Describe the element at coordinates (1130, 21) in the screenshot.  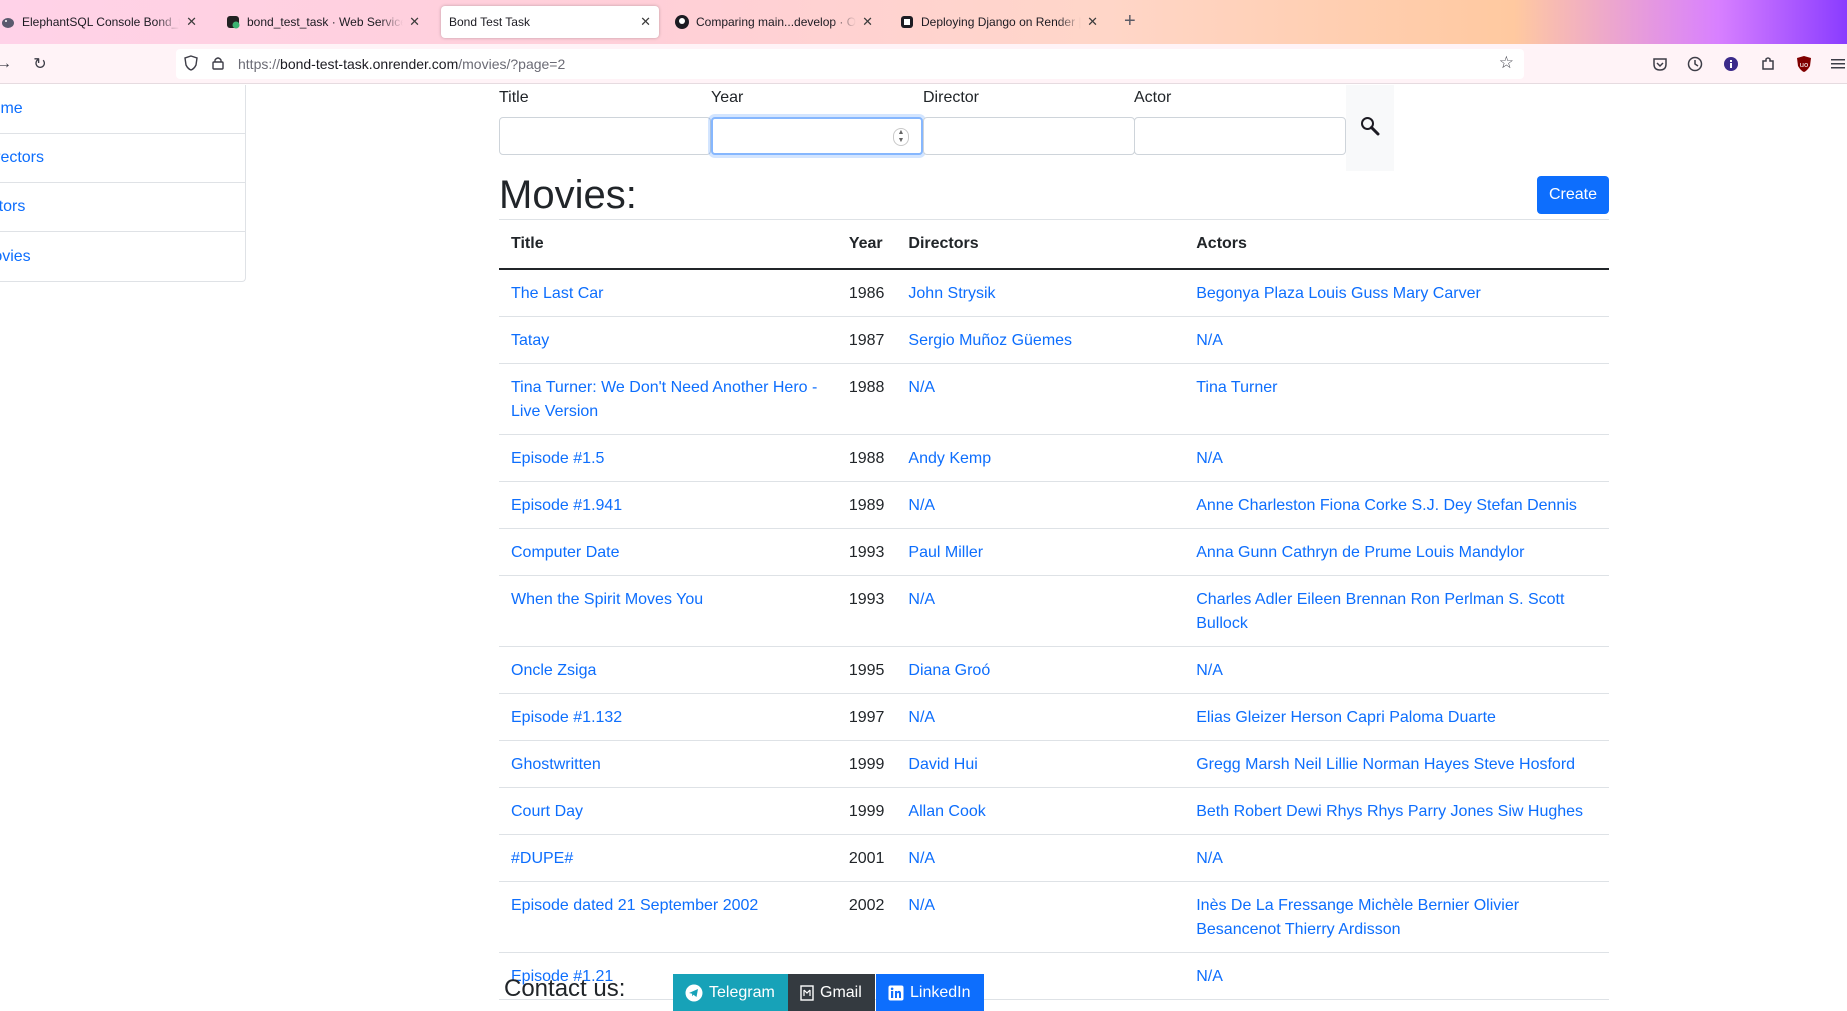
I see `new-tab-icon: +` at that location.